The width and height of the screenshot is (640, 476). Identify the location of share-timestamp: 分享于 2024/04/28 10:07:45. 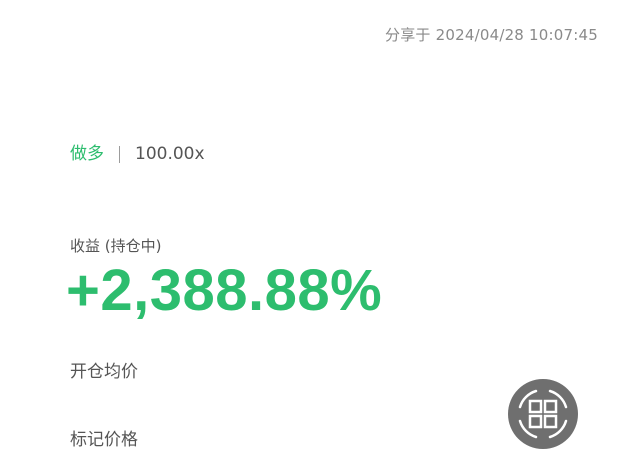
(491, 35).